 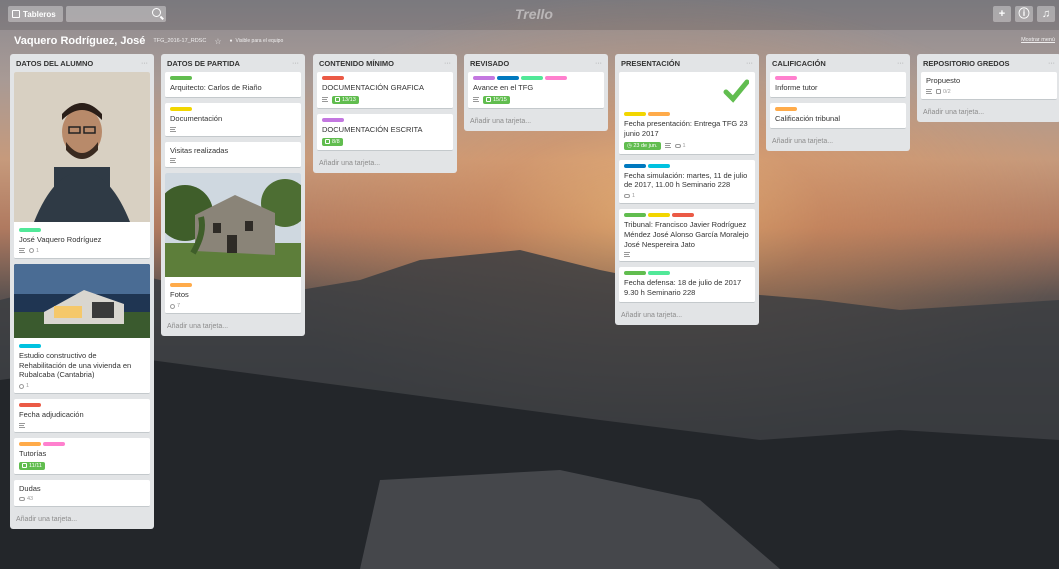 I want to click on add-icon: +, so click(x=1002, y=14).